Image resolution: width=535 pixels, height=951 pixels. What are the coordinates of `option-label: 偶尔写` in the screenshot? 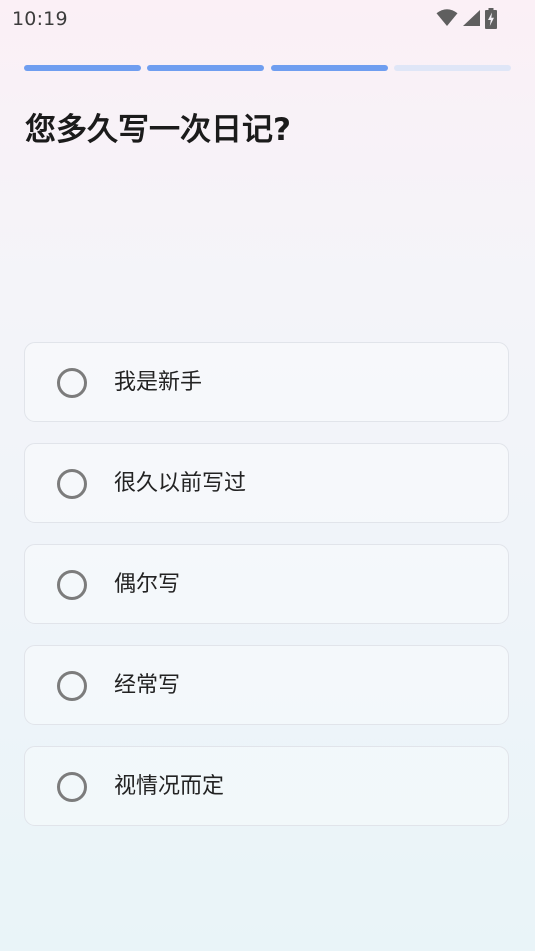 It's located at (147, 584).